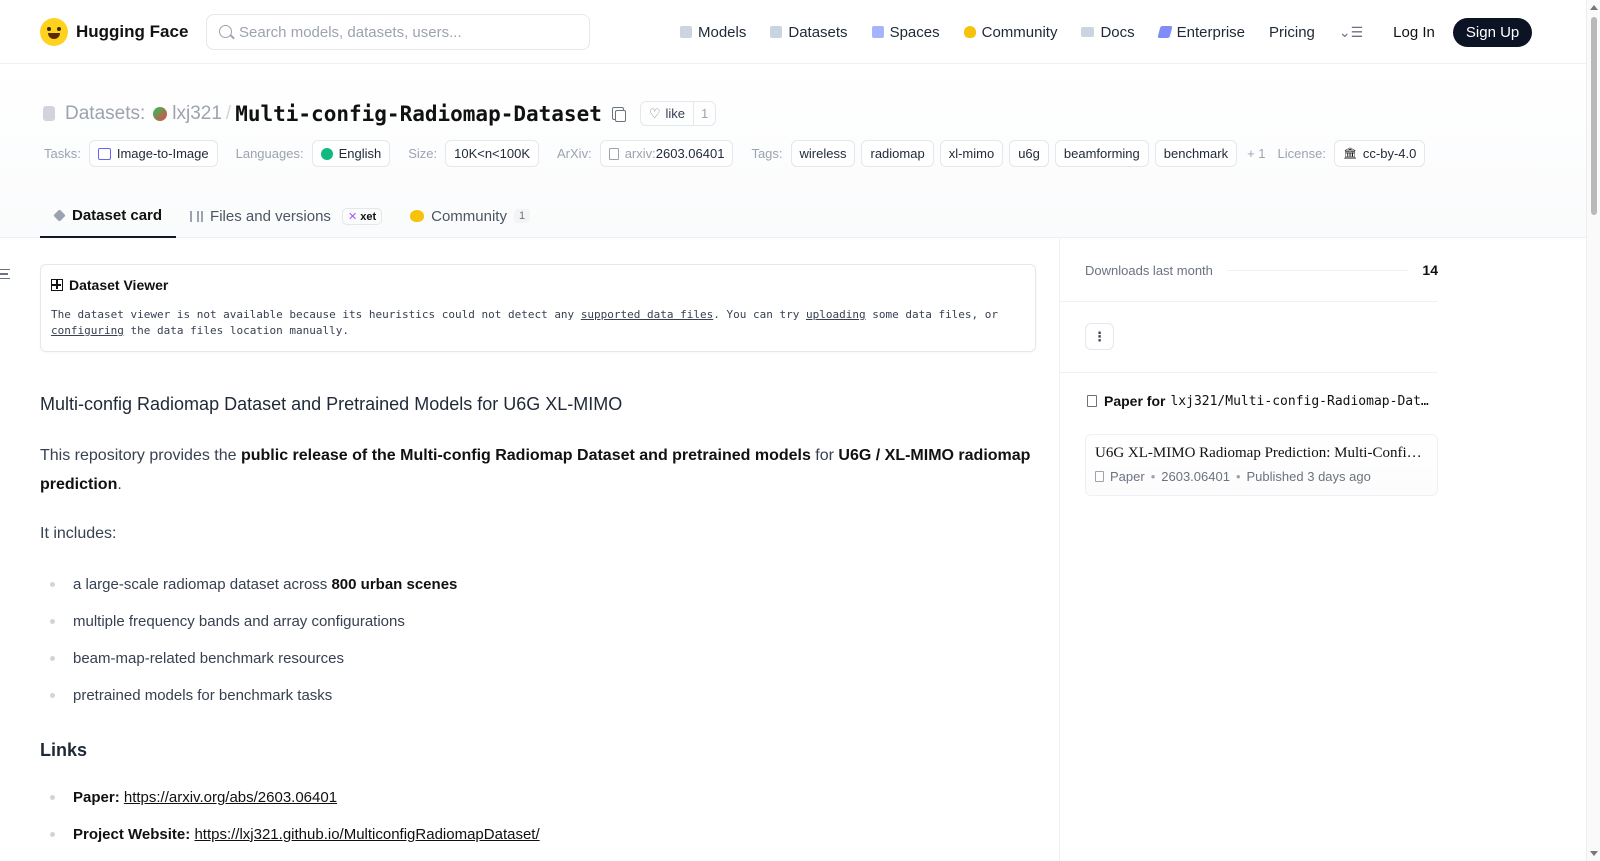 Image resolution: width=1600 pixels, height=861 pixels. Describe the element at coordinates (360, 153) in the screenshot. I see `language-chip-label: English` at that location.